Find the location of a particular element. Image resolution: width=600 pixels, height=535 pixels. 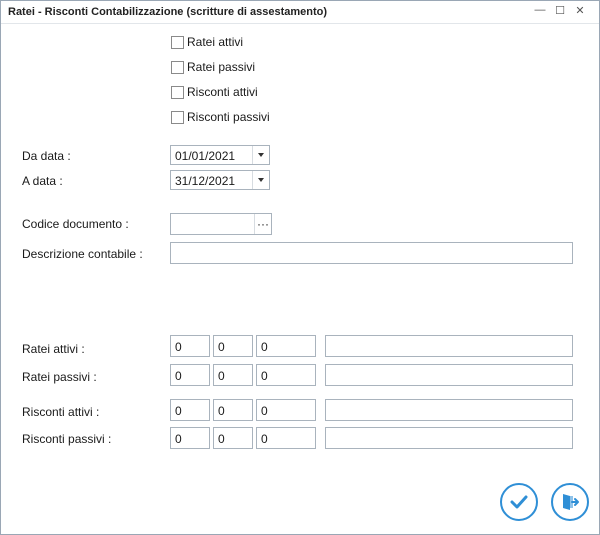

ratei-passivi-field-1: 0 is located at coordinates (190, 375).